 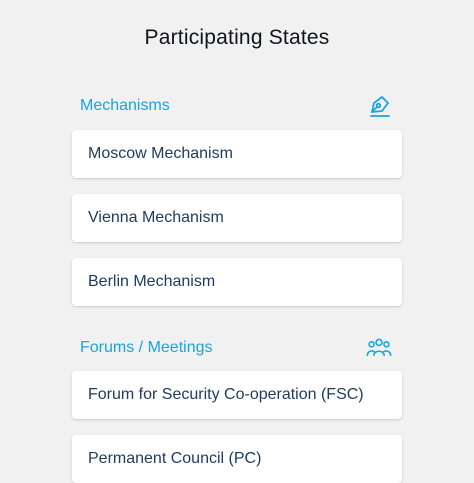 I want to click on forum-item-pc: Permanent Council (PC), so click(x=237, y=459).